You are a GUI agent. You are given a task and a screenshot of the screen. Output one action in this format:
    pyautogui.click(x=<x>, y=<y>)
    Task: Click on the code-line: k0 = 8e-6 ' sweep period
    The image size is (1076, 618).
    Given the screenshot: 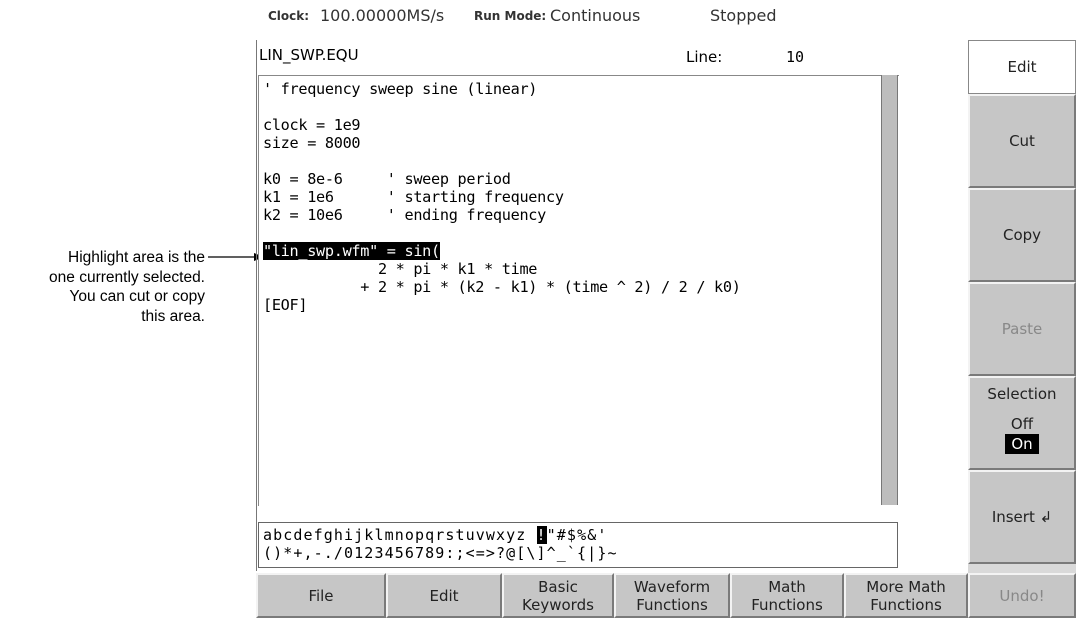 What is the action you would take?
    pyautogui.click(x=387, y=179)
    